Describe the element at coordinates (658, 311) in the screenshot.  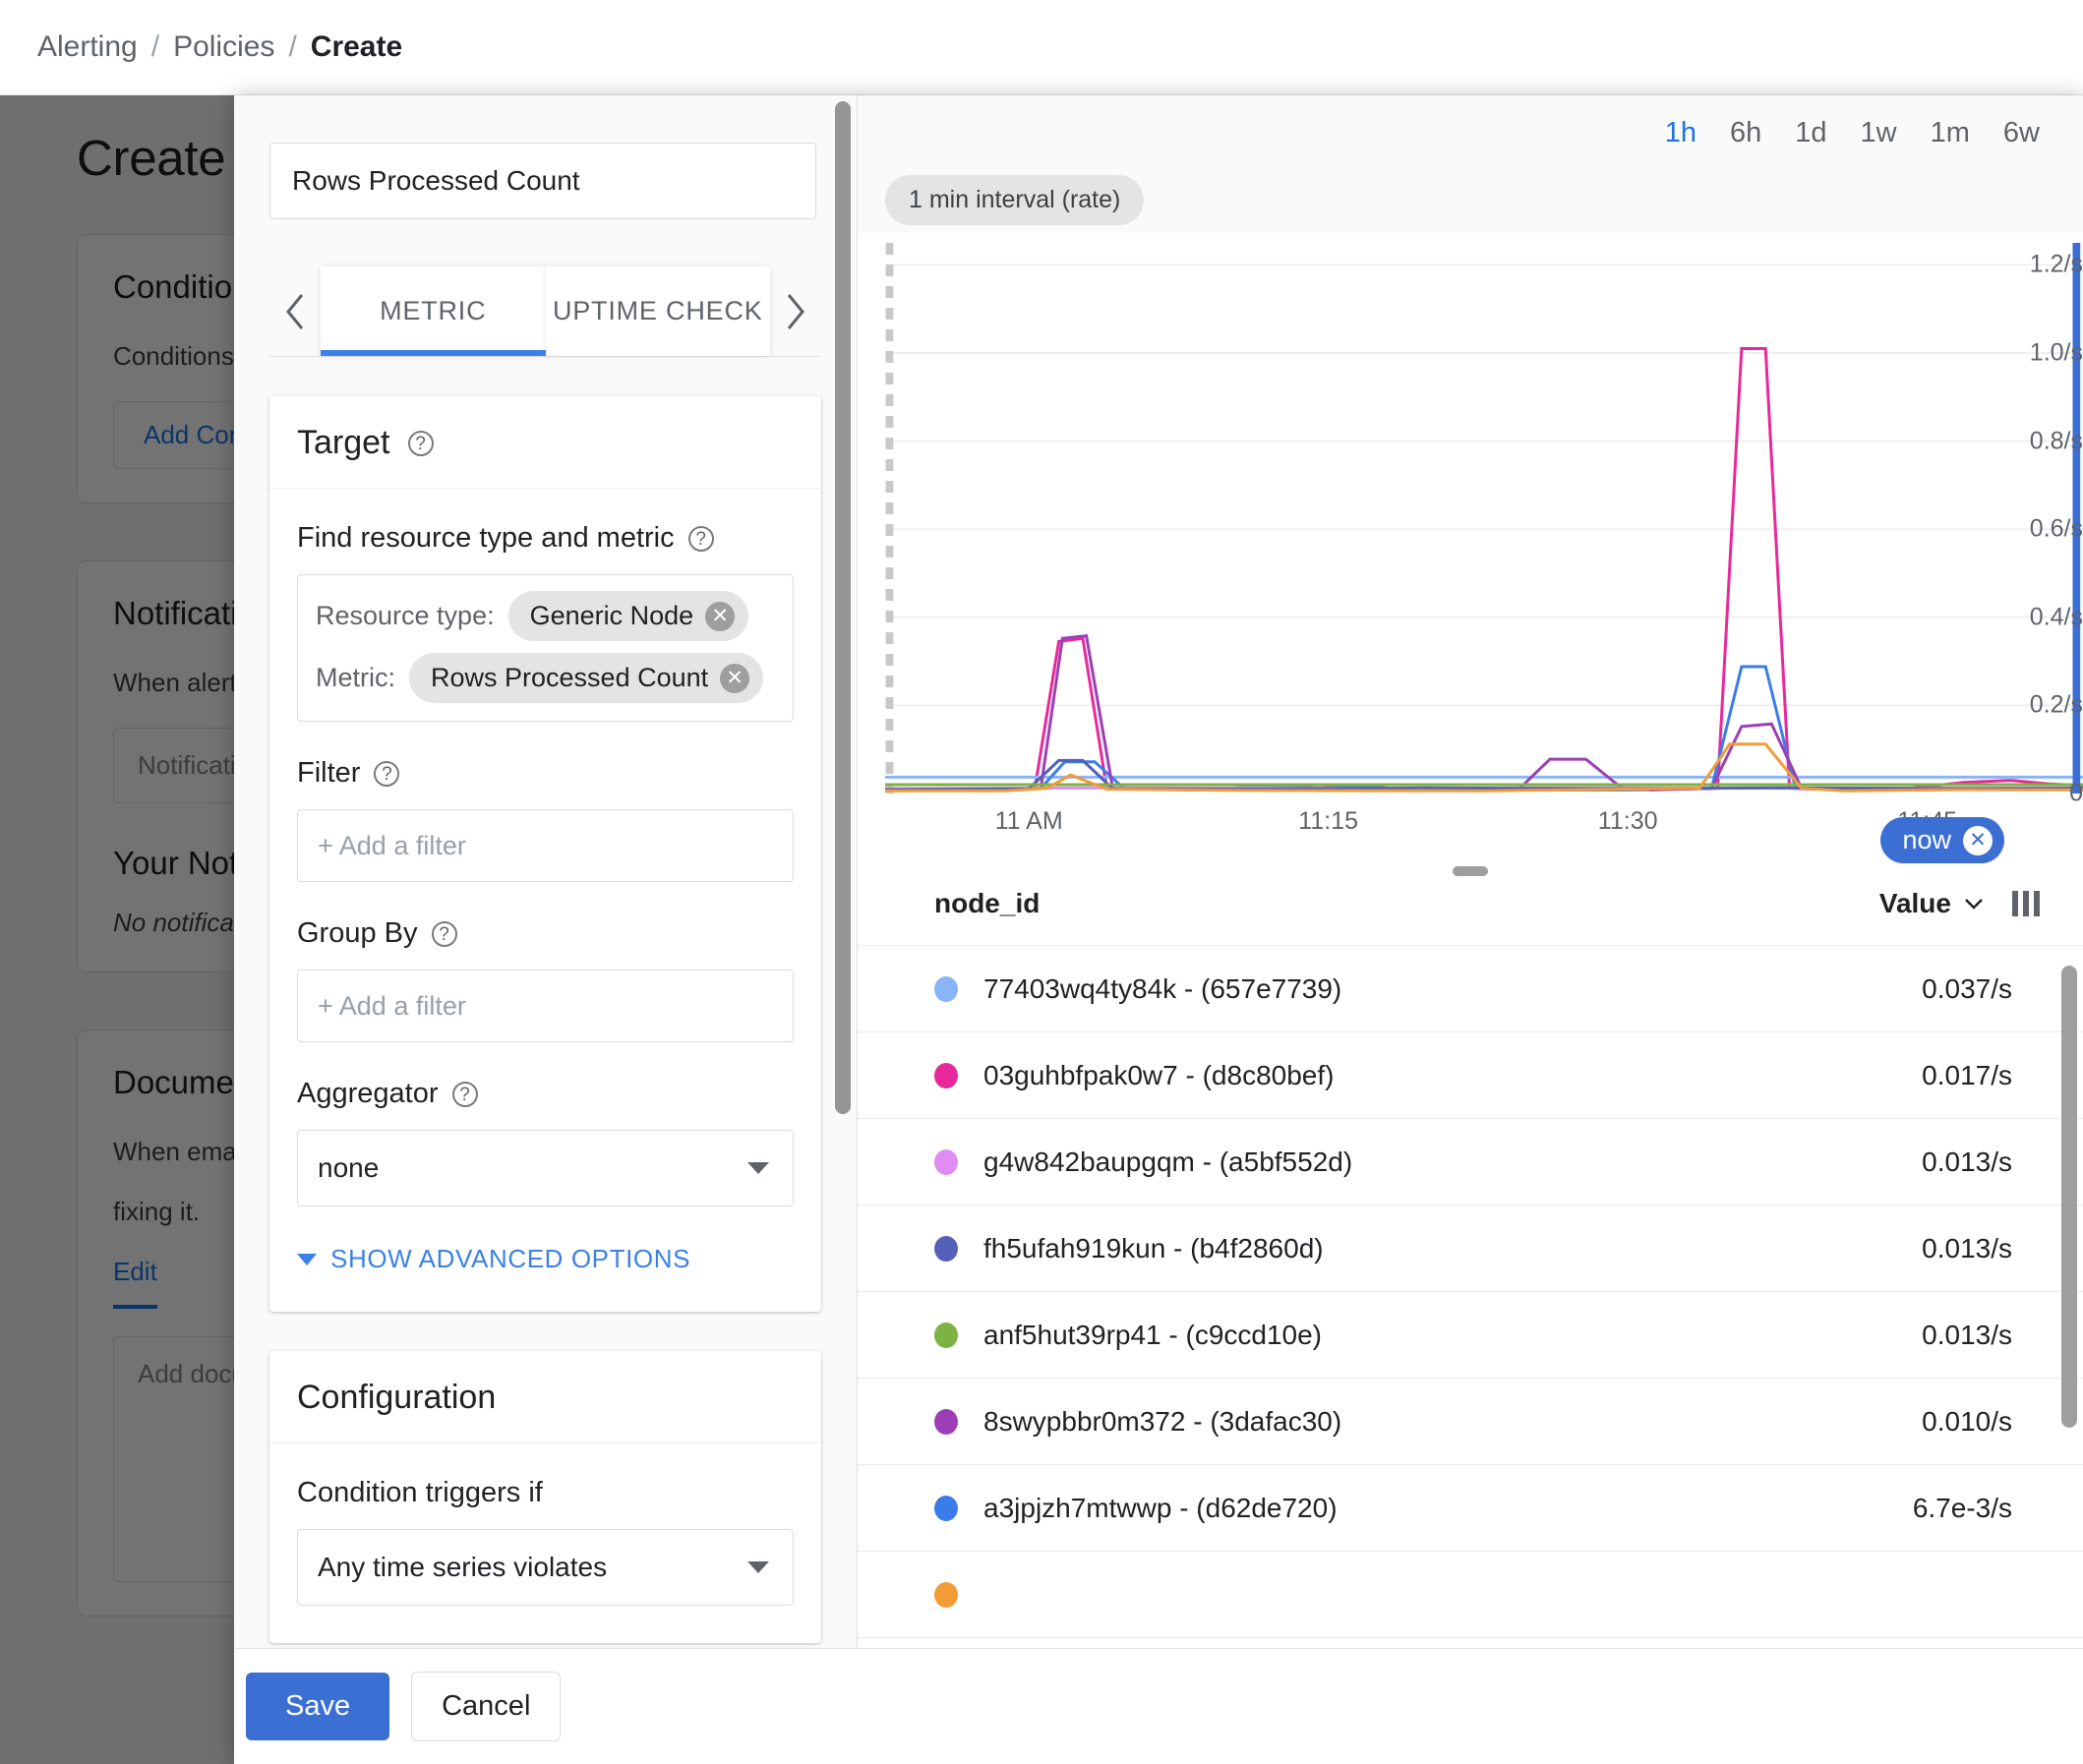
I see `tab-uptime-check: UPTIME CHECK` at that location.